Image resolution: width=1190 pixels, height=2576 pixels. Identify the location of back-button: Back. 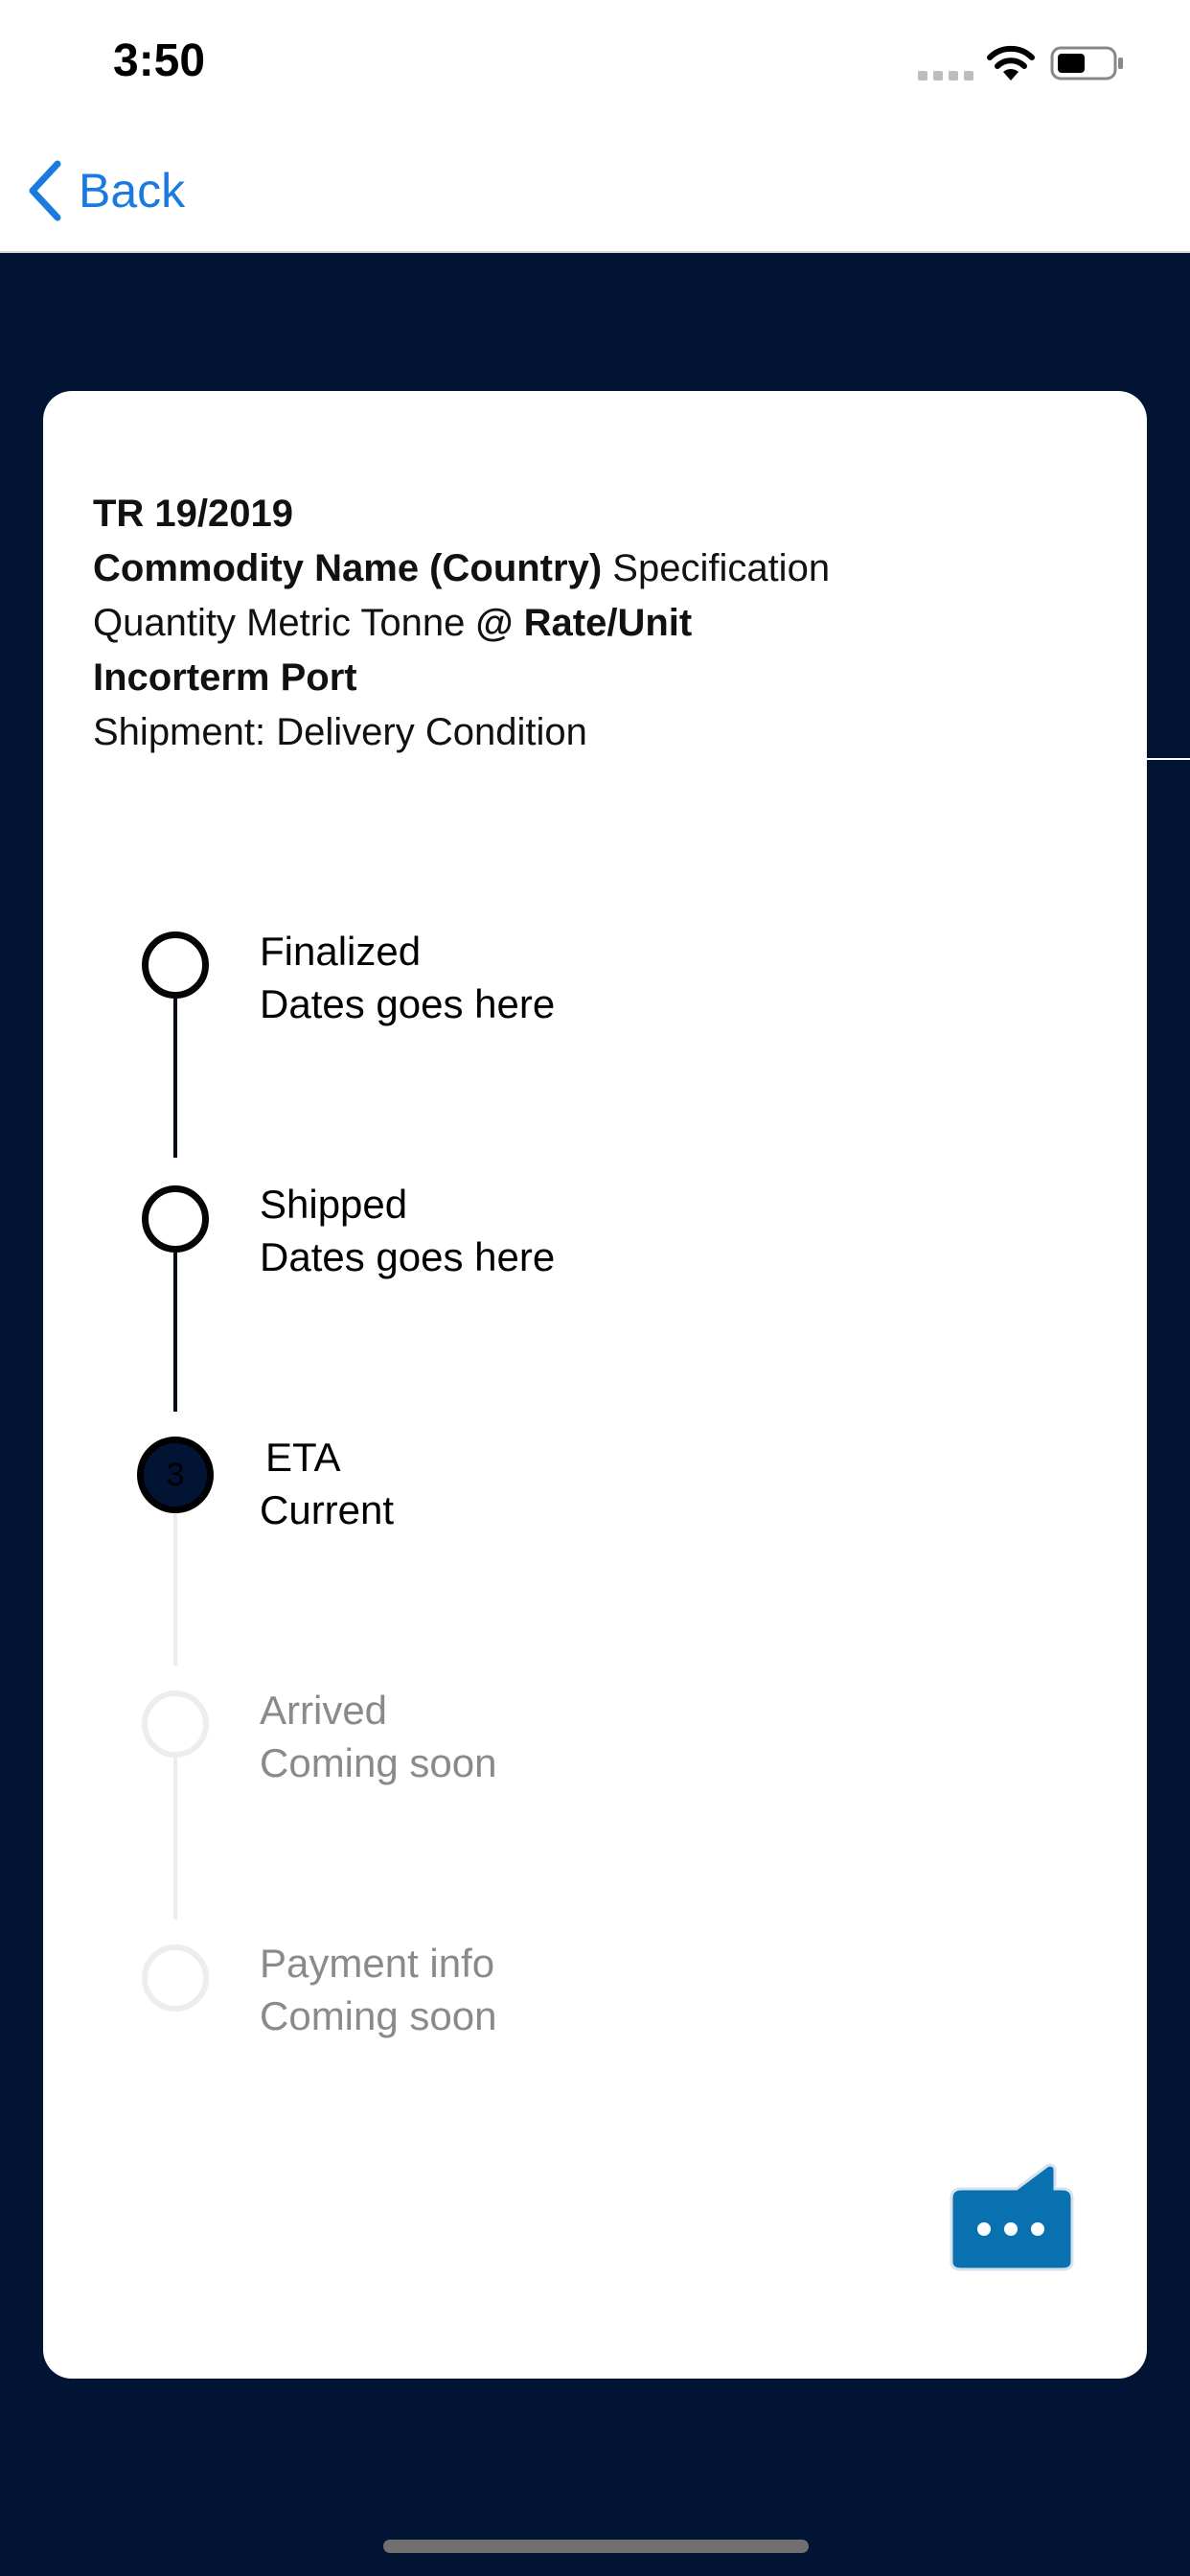
(105, 190).